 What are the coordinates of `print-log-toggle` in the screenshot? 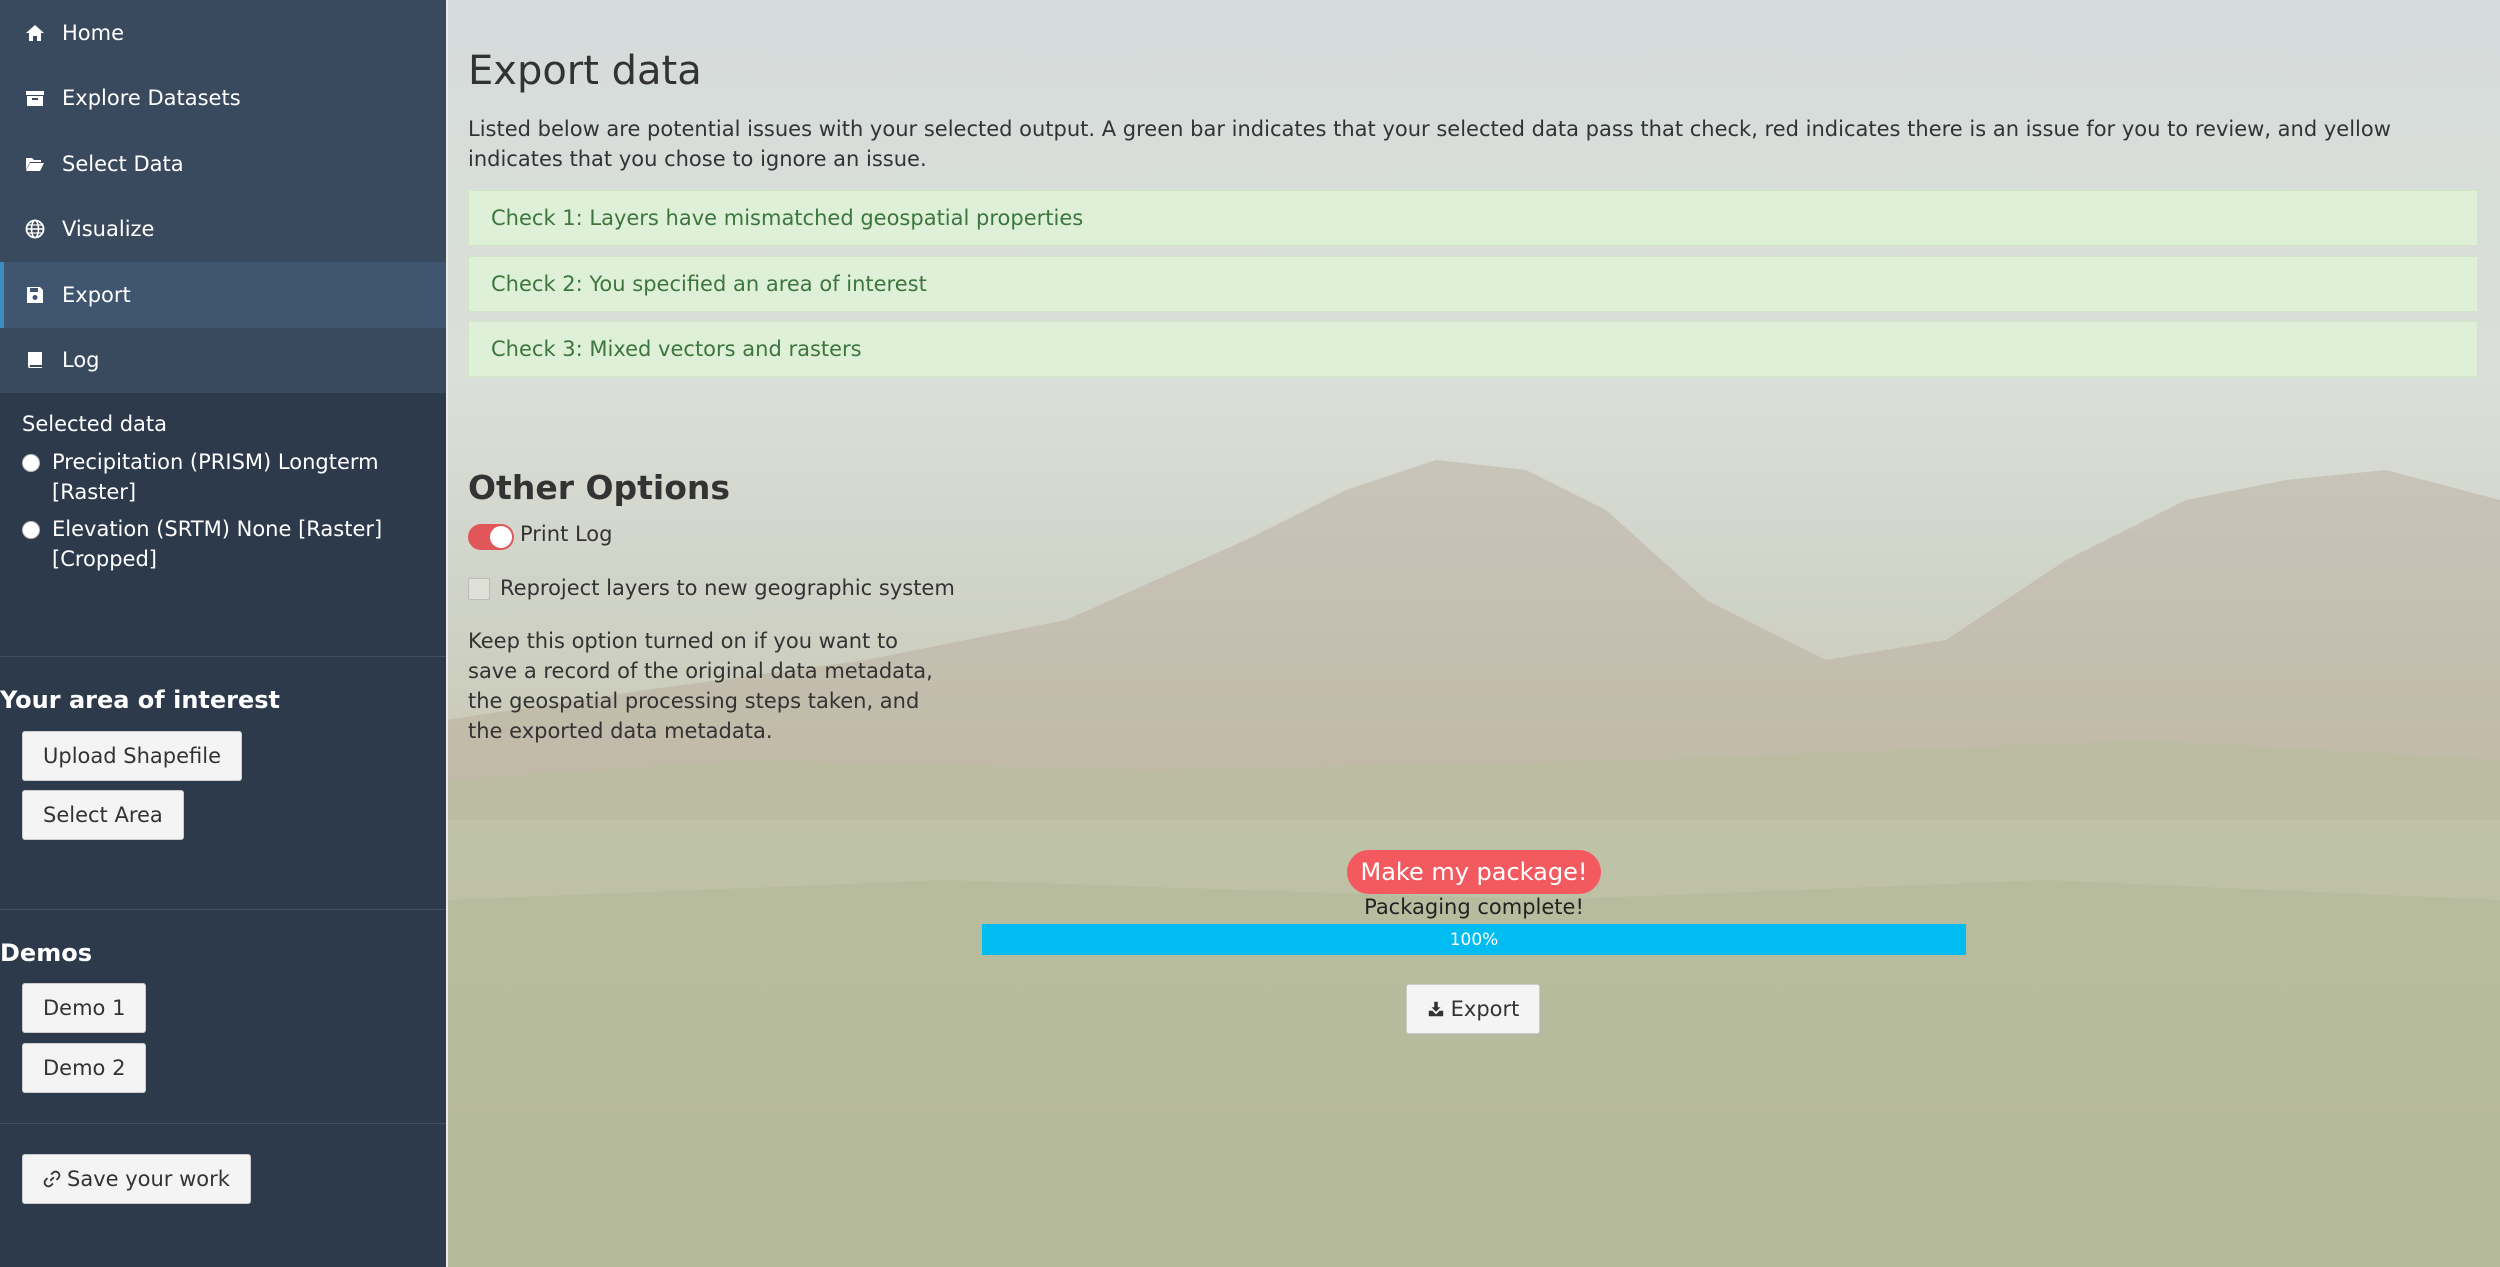 It's located at (491, 537).